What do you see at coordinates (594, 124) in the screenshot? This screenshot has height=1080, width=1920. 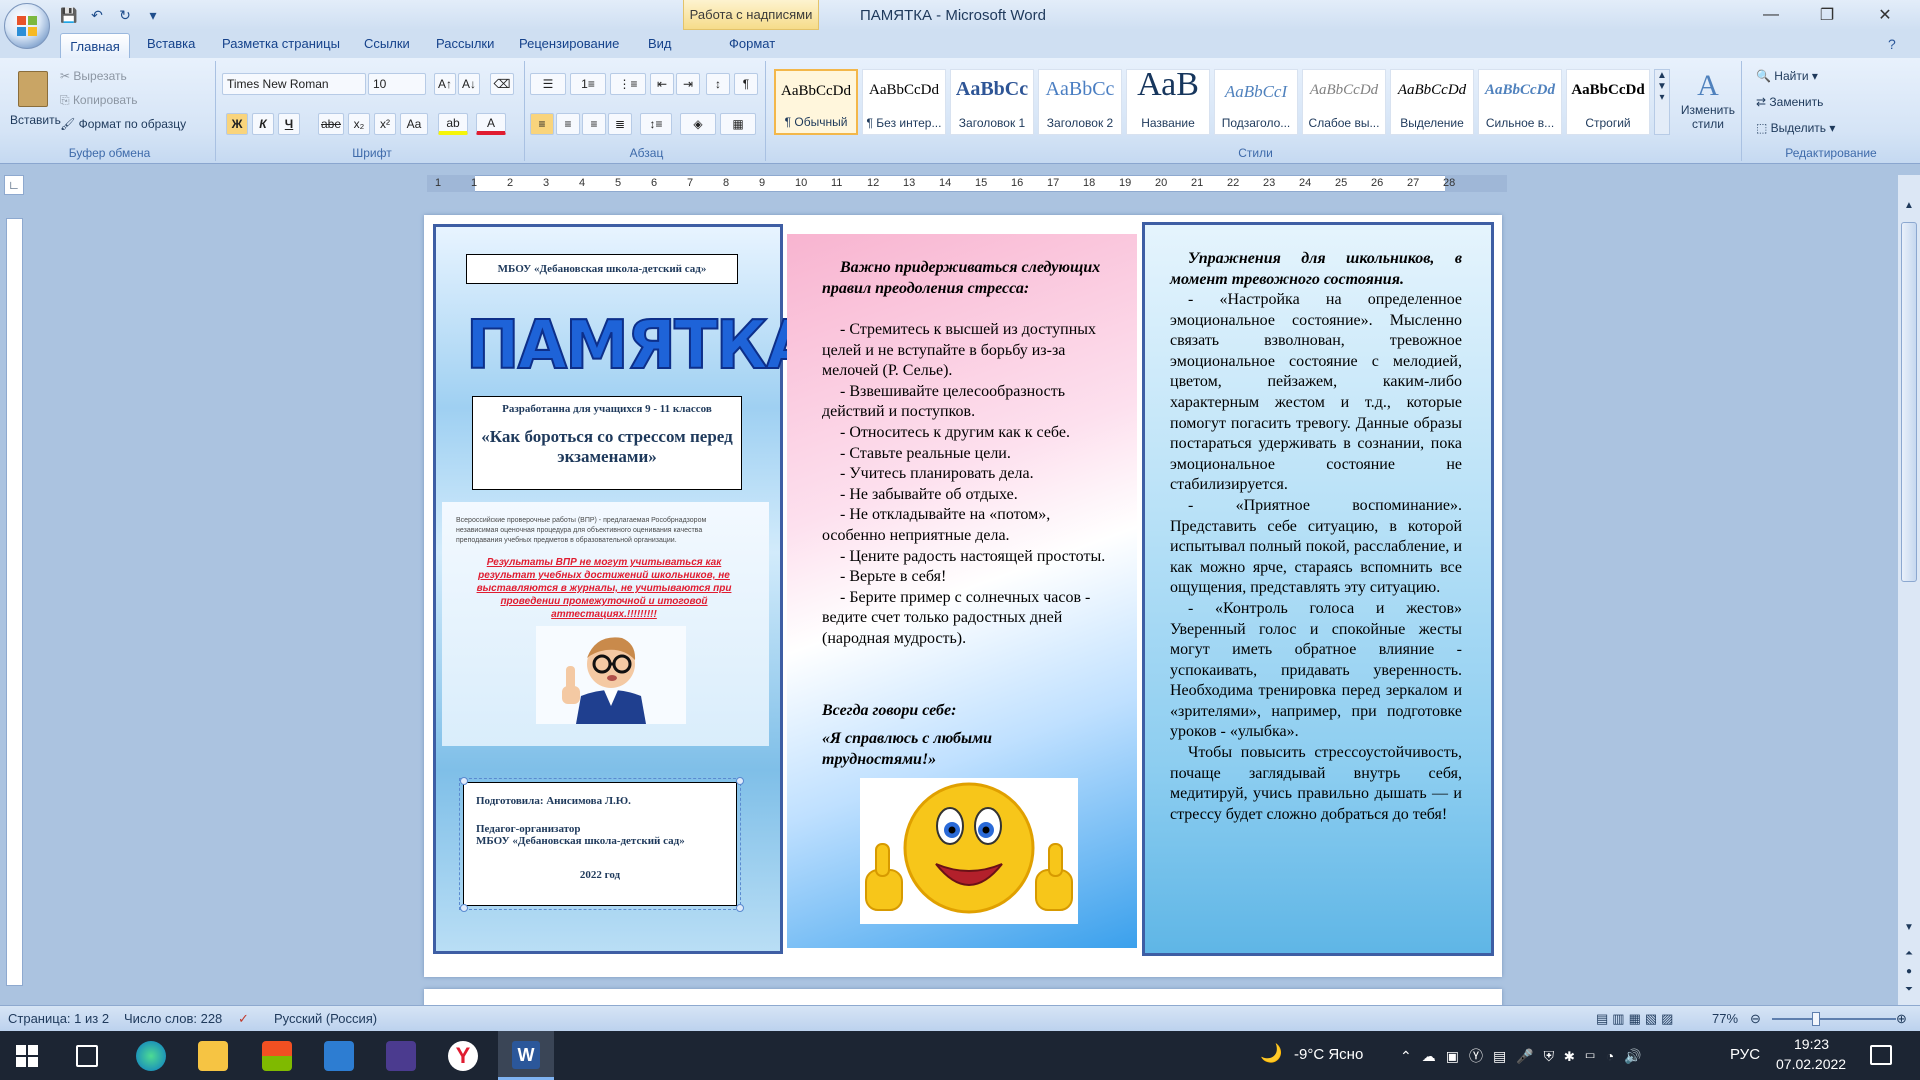 I see `align-right-icon: ≡` at bounding box center [594, 124].